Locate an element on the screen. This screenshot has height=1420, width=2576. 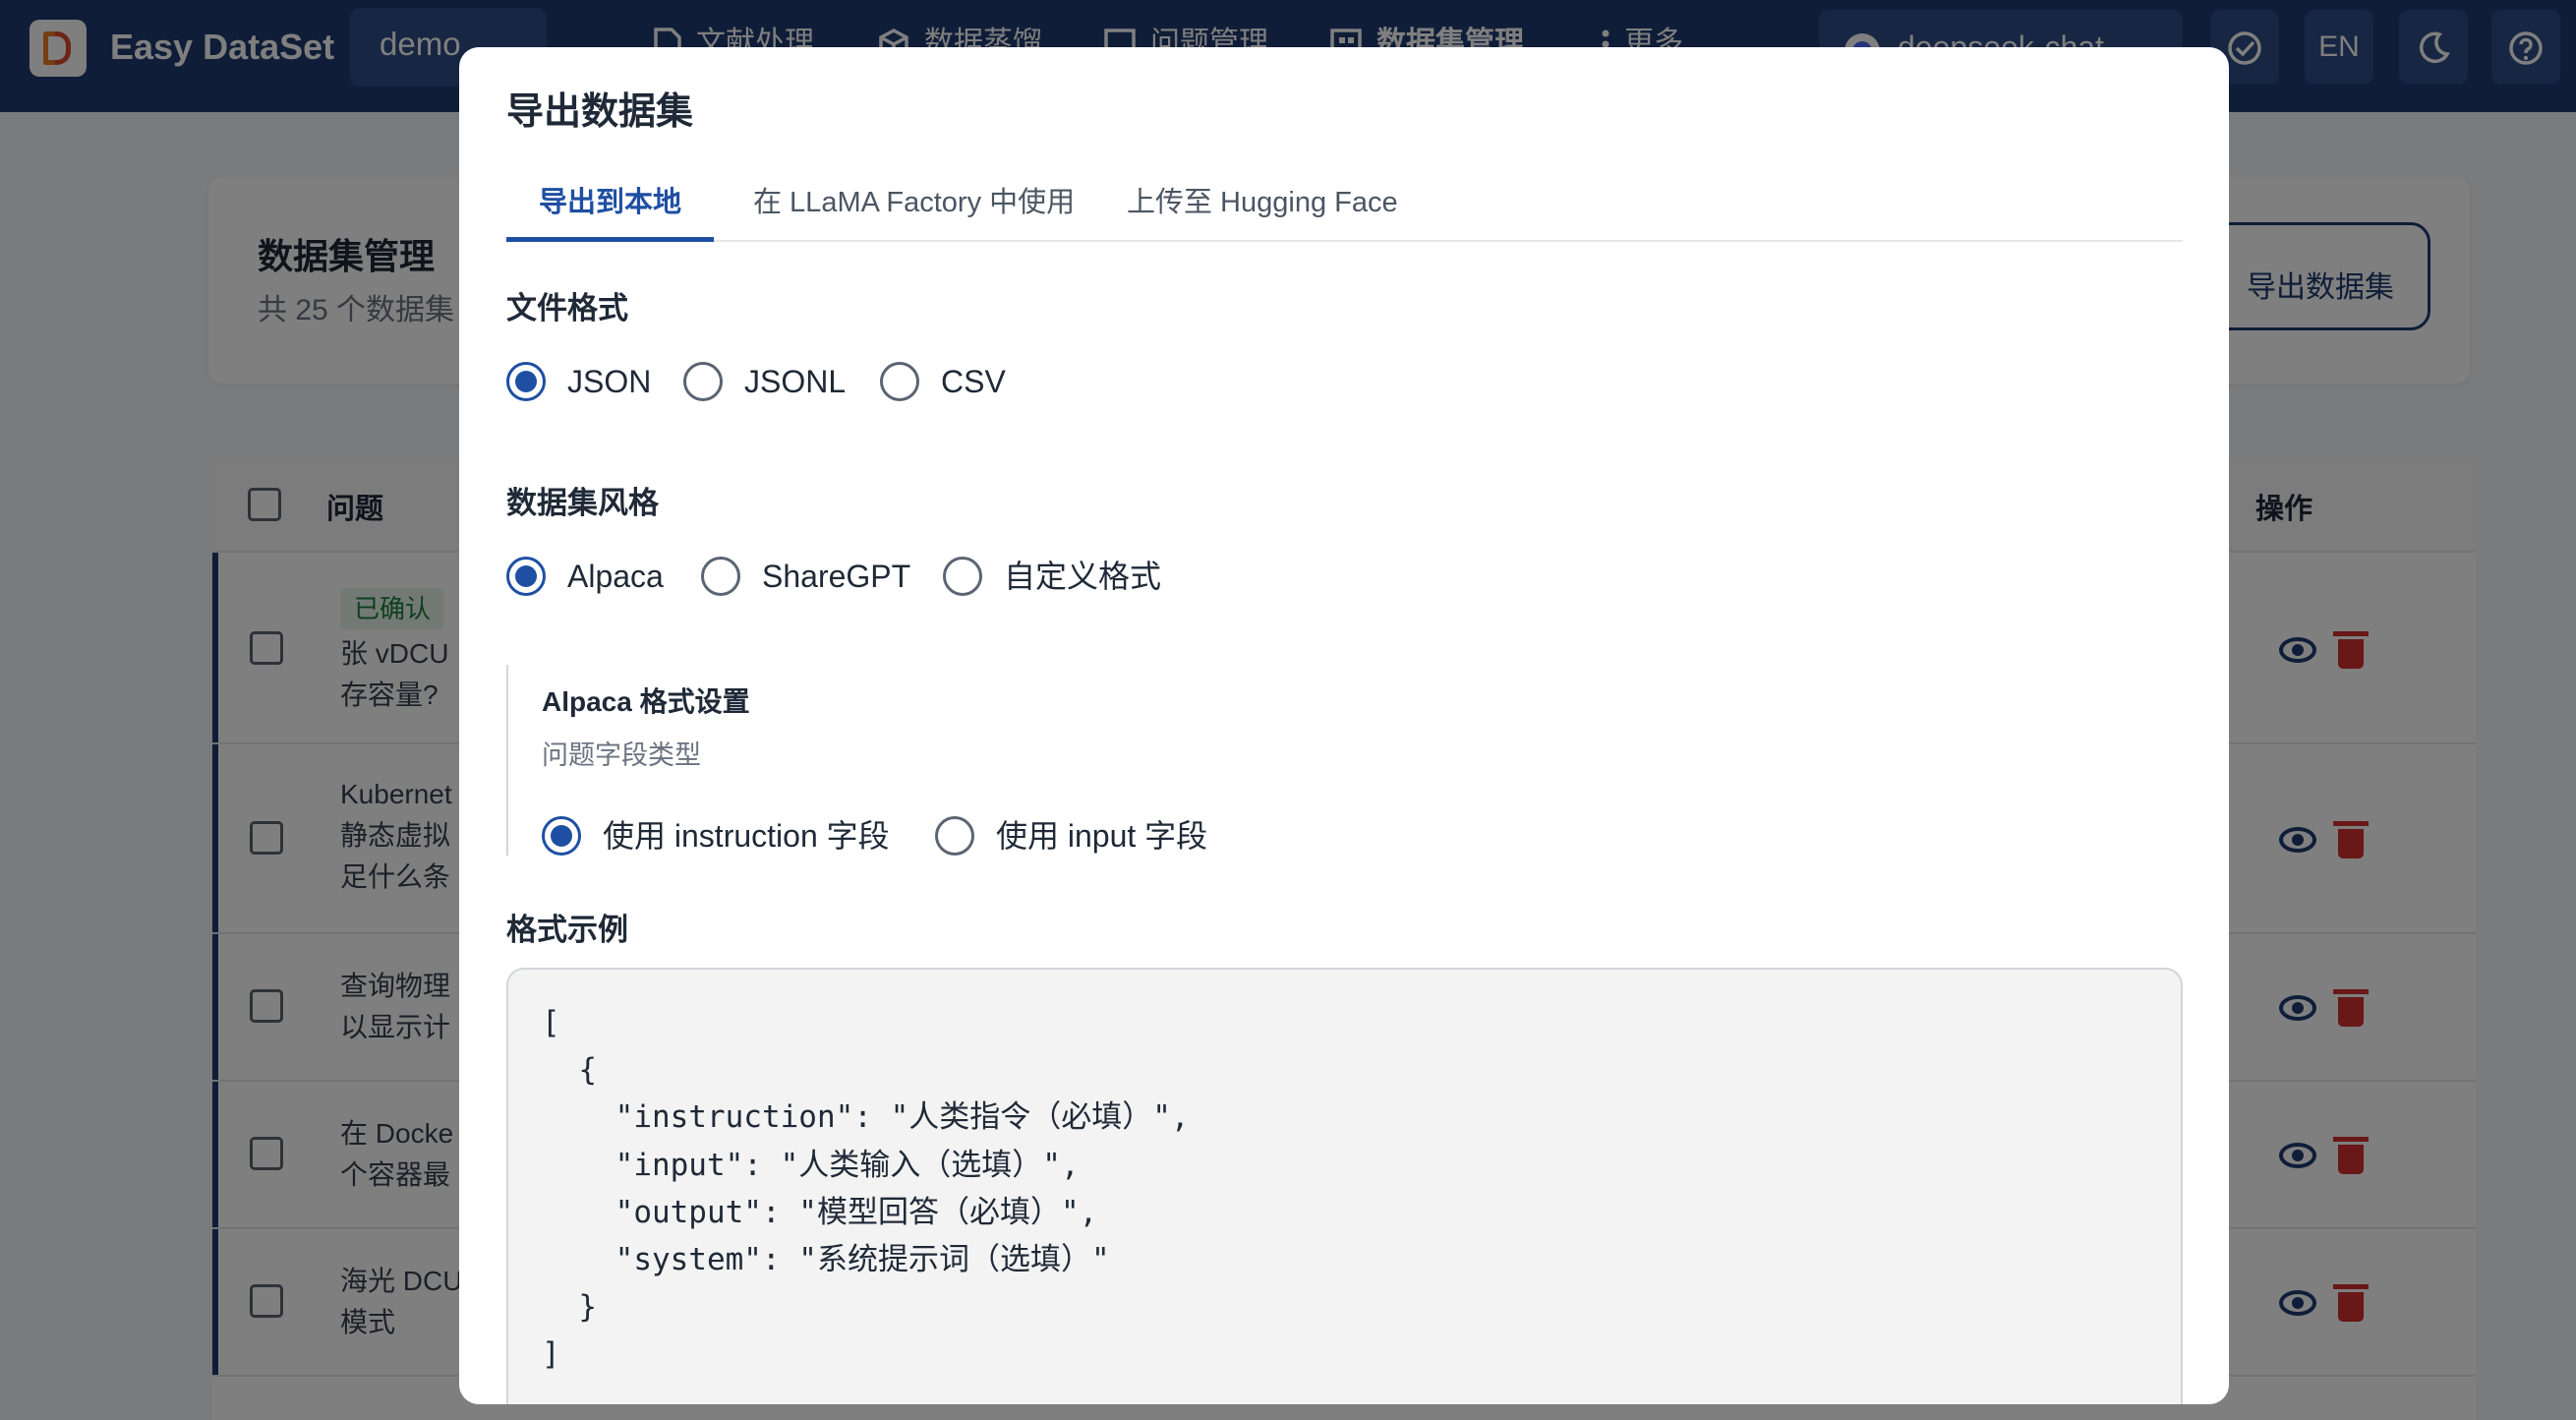
tab-llama-factory: 在 LLaMA Factory 中使用 is located at coordinates (914, 204).